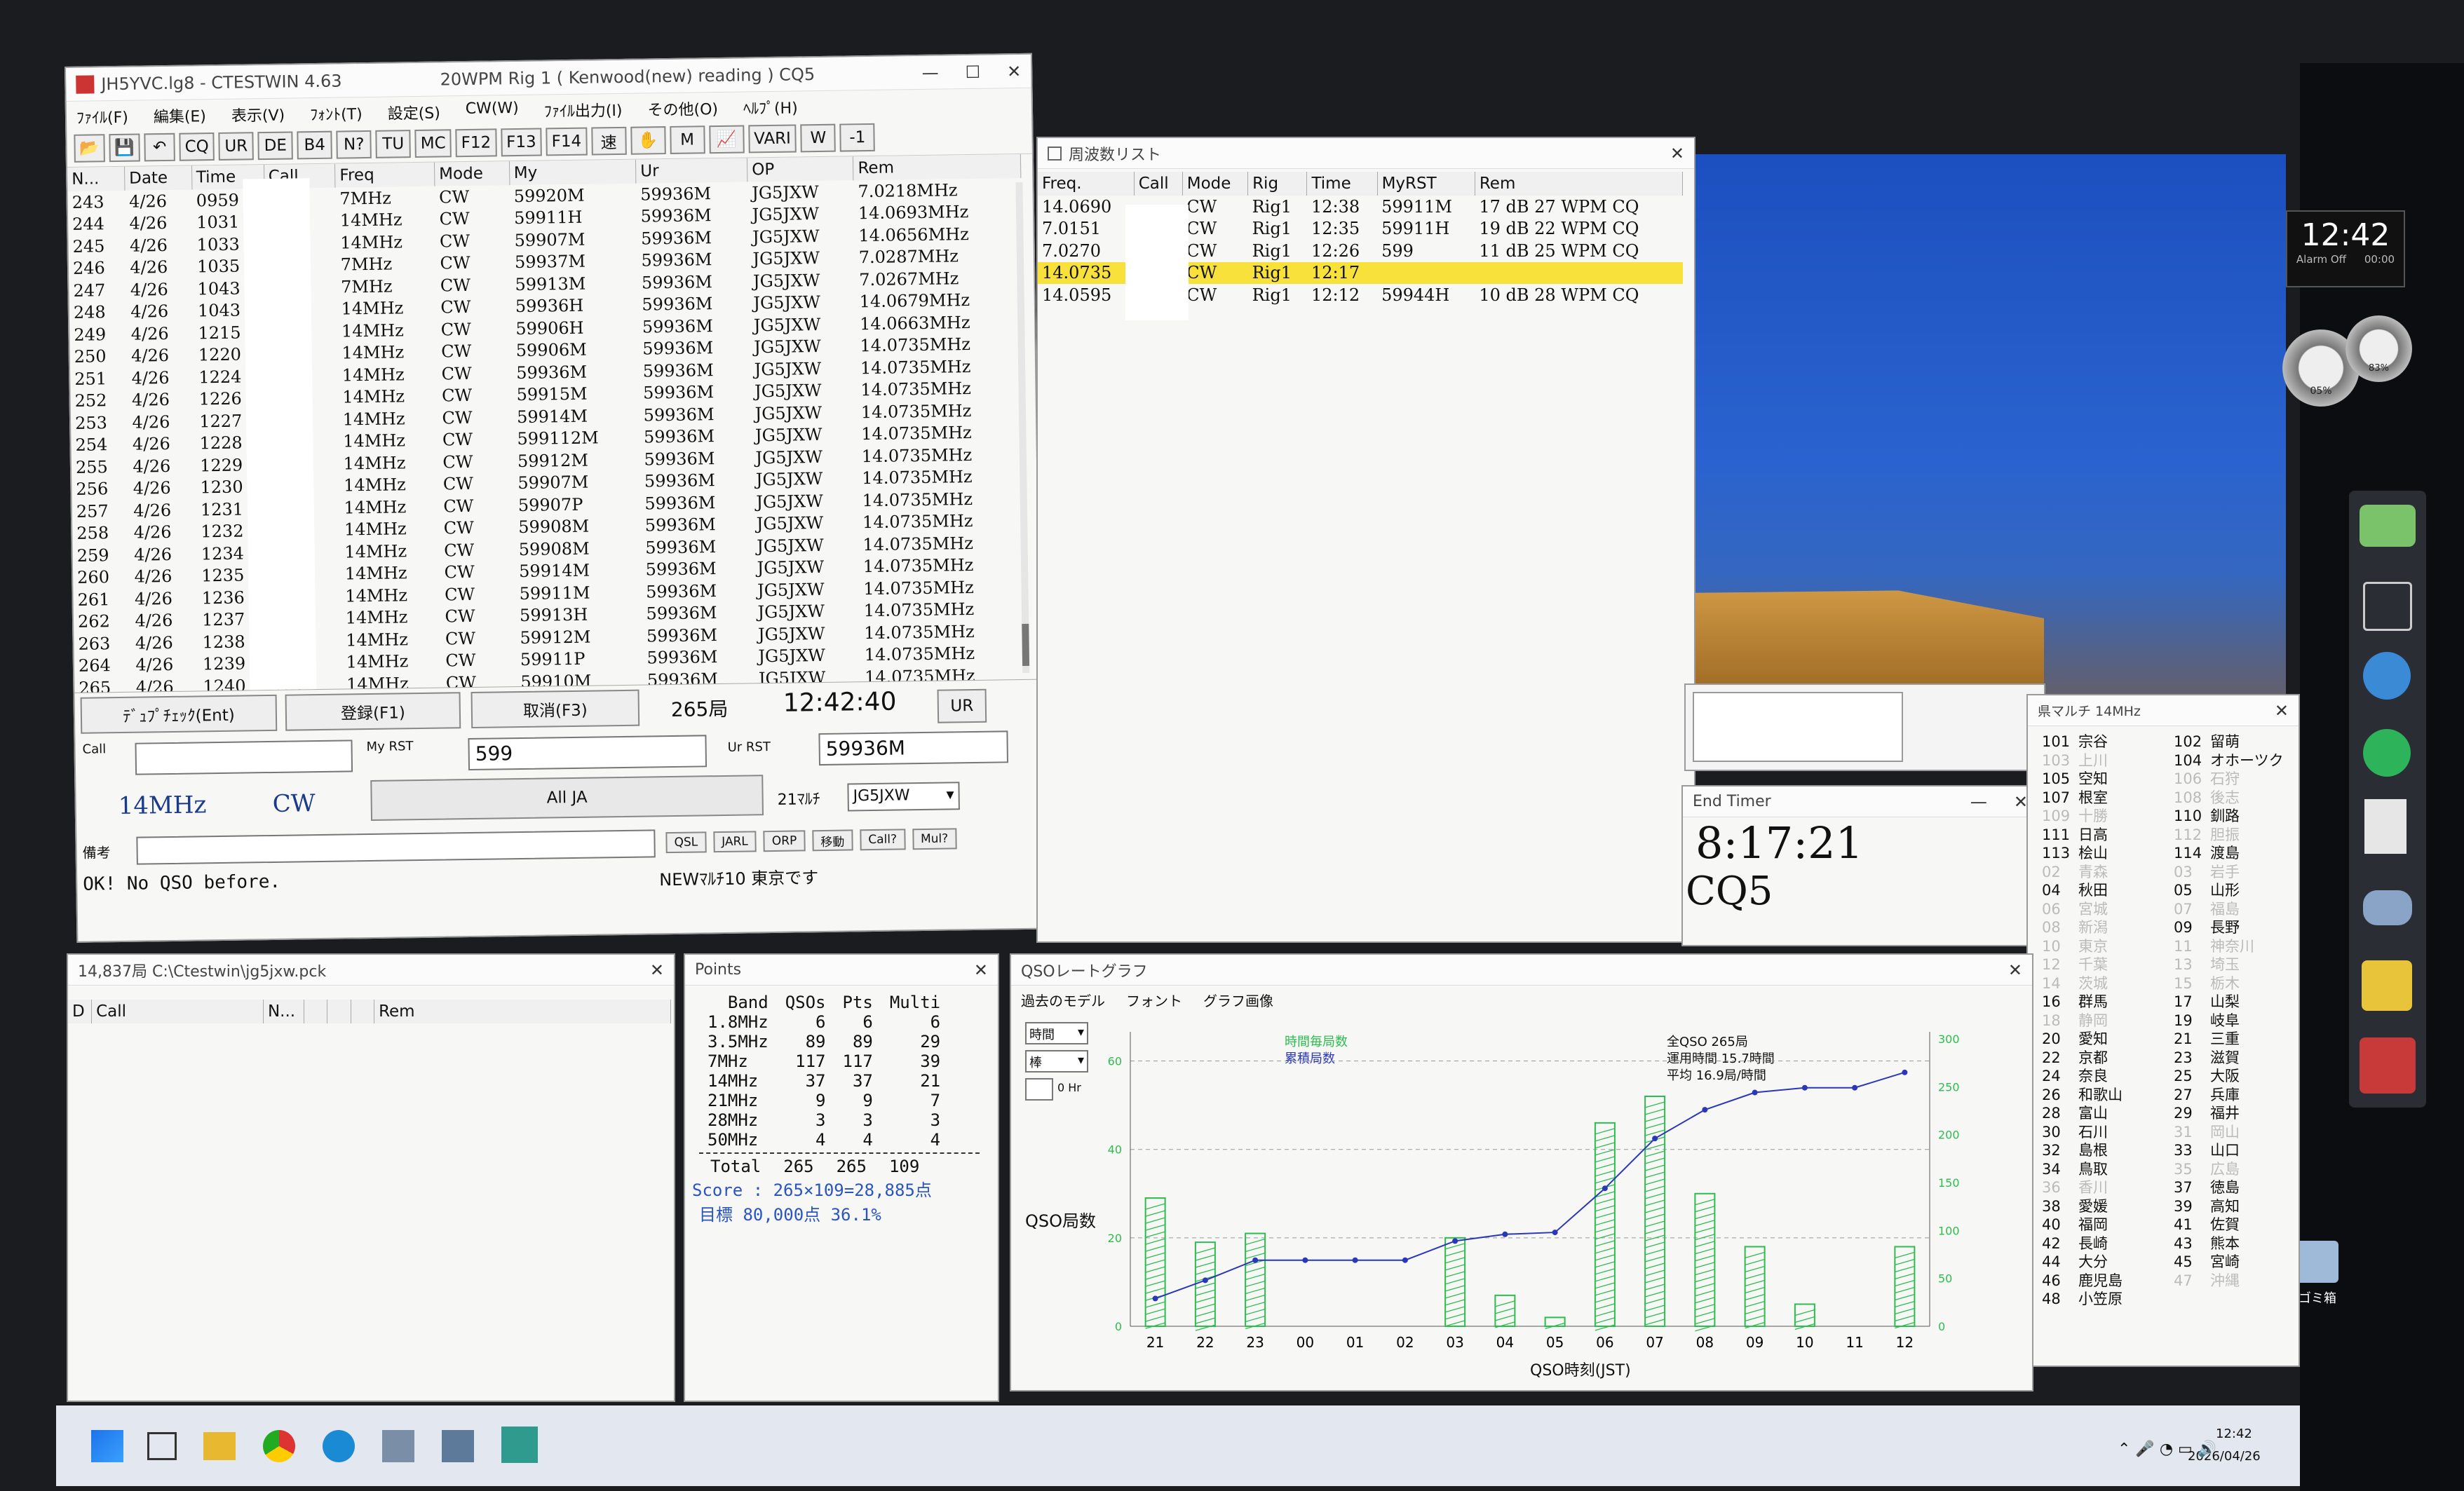 The height and width of the screenshot is (1491, 2464). Describe the element at coordinates (102, 116) in the screenshot. I see `menu-item: ﾌｧｲﾙ(F)` at that location.